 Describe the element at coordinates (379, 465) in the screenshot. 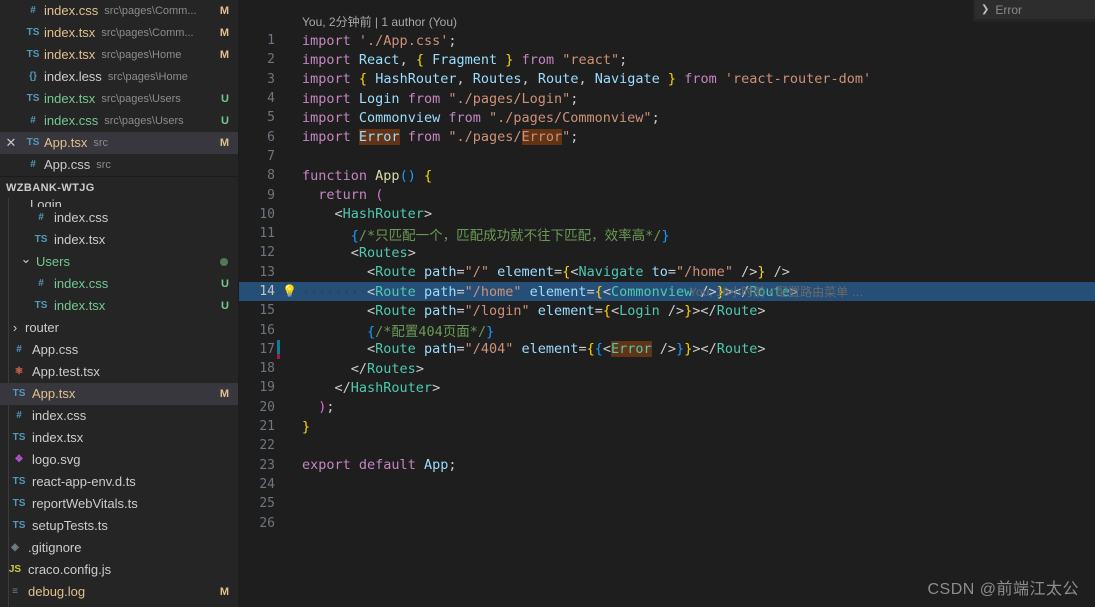

I see `code-line-text: export default App;` at that location.